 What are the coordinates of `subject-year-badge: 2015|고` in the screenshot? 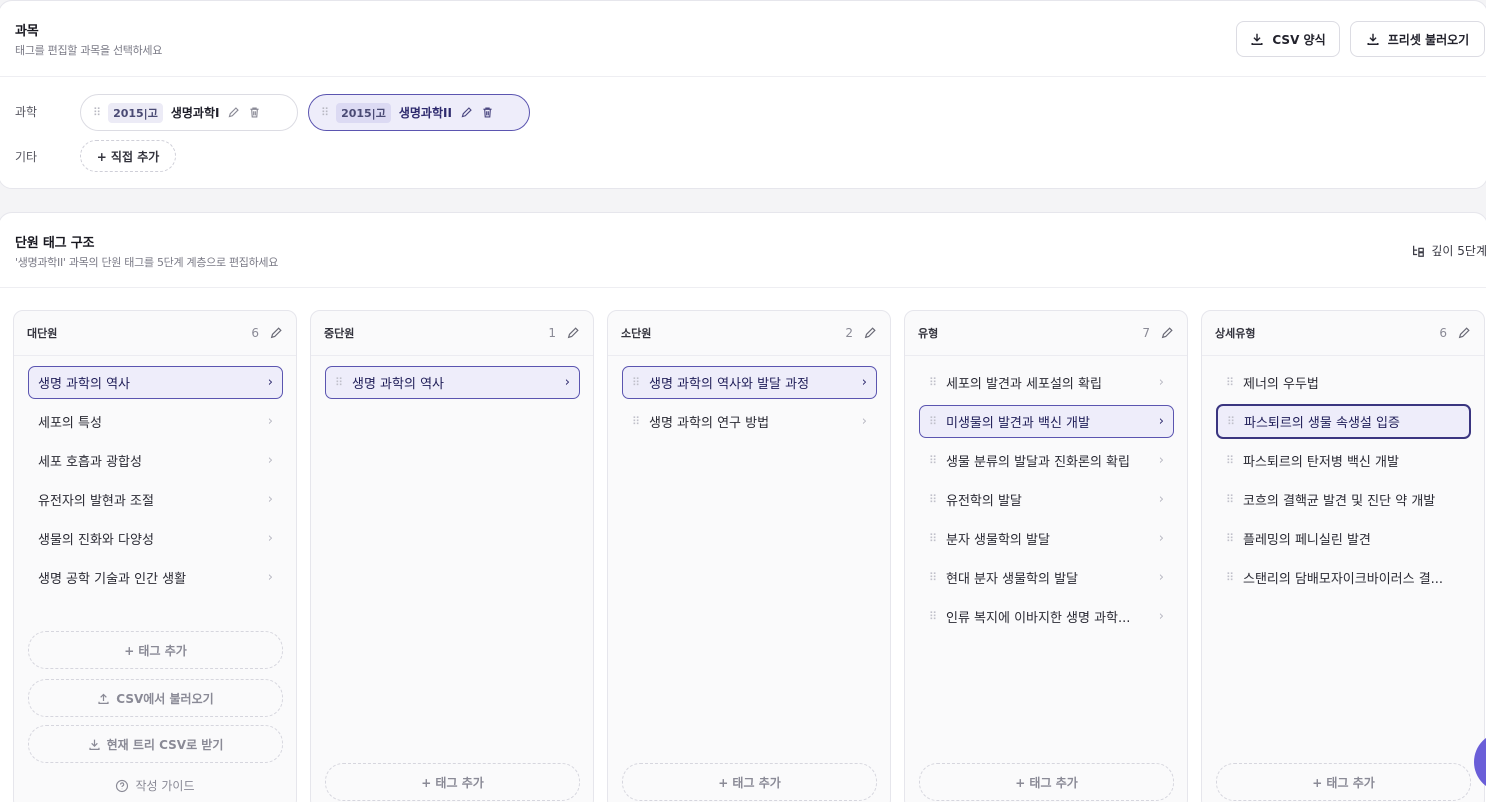 It's located at (135, 112).